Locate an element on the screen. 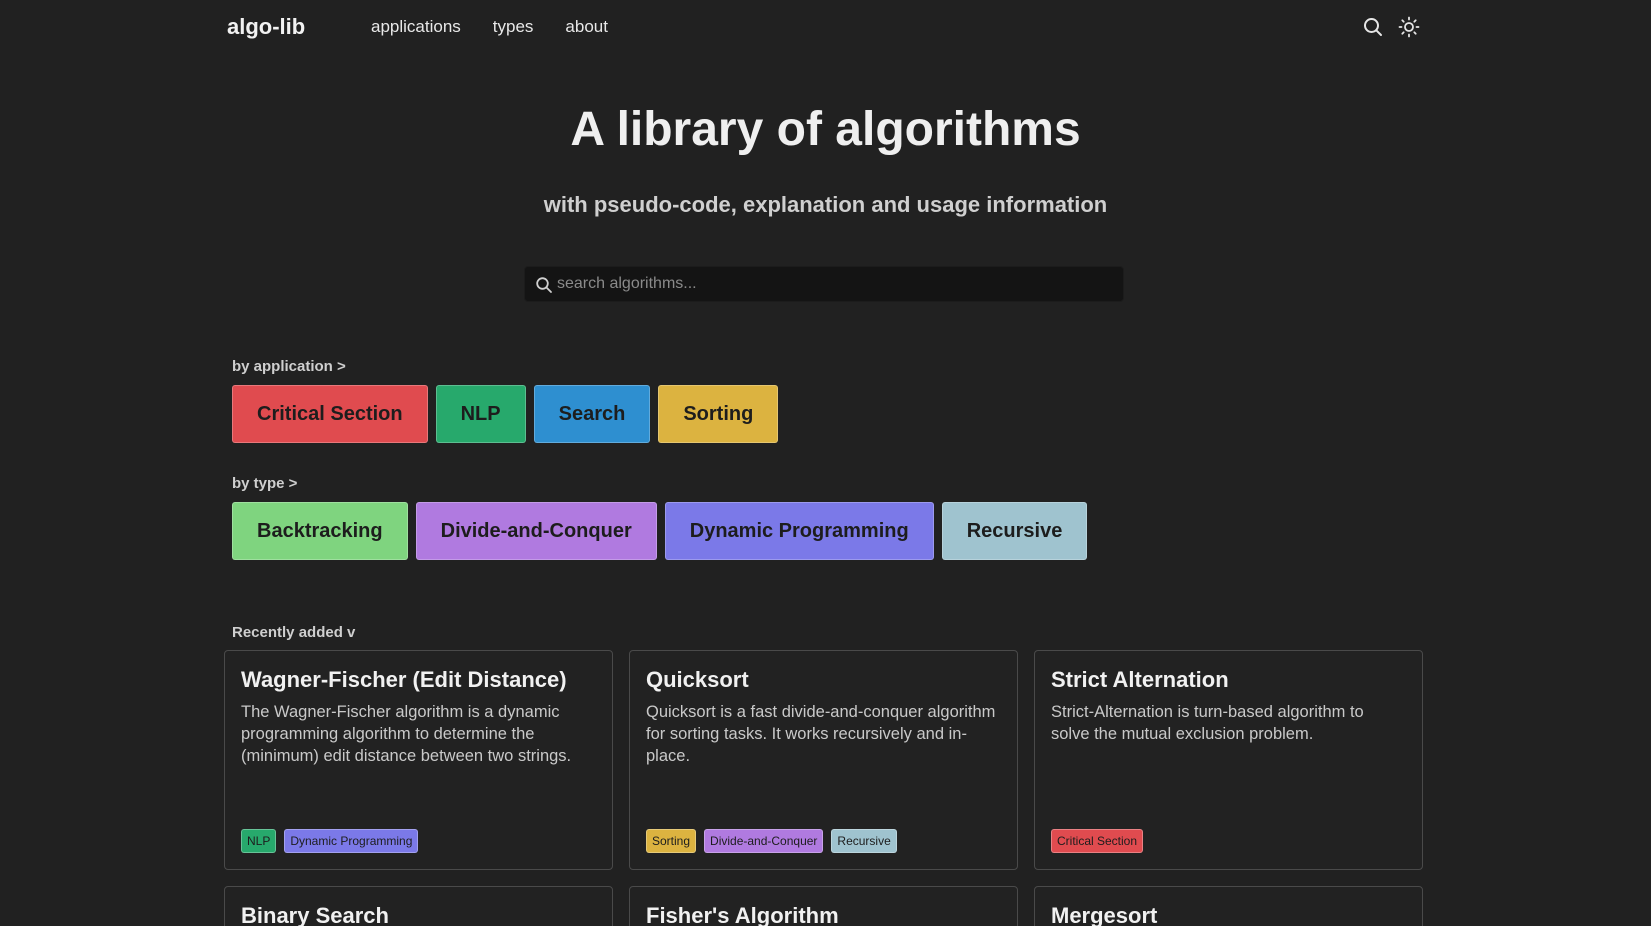  tag-dynamic-programming: Dynamic Programming is located at coordinates (351, 841).